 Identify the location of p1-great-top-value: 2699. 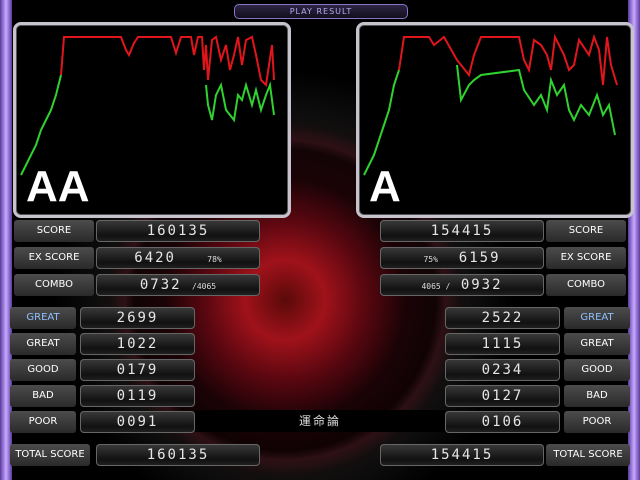
(137, 318).